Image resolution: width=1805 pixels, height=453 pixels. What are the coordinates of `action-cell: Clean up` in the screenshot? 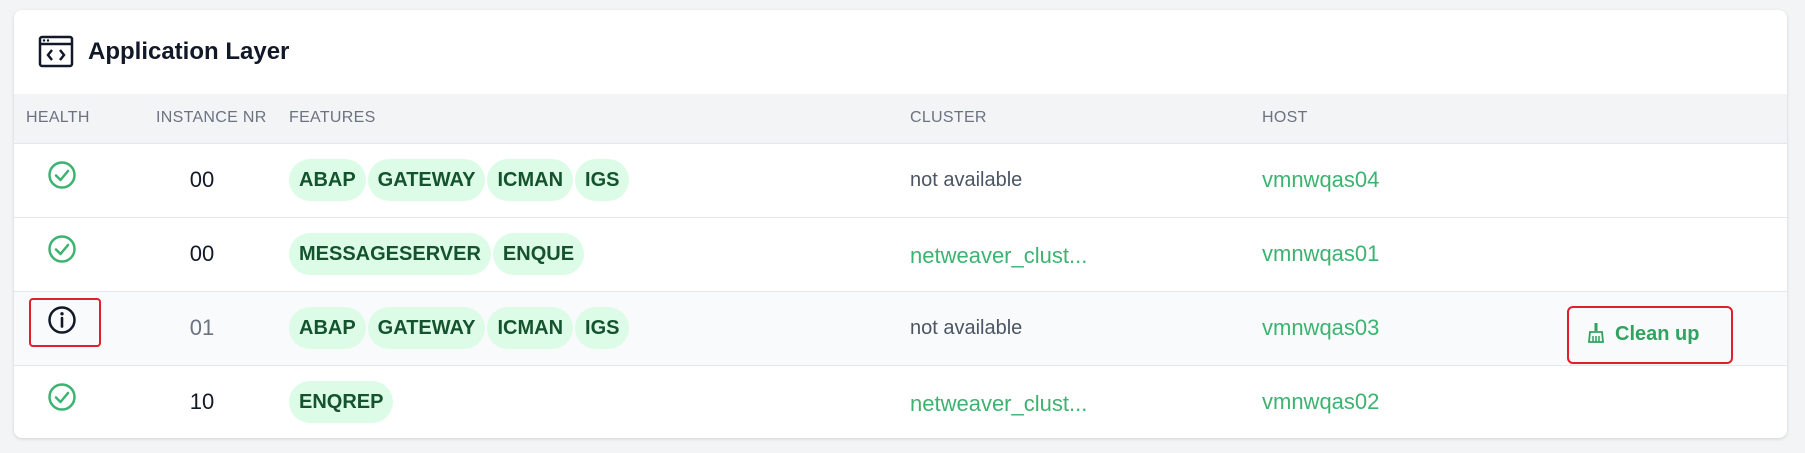 It's located at (1674, 328).